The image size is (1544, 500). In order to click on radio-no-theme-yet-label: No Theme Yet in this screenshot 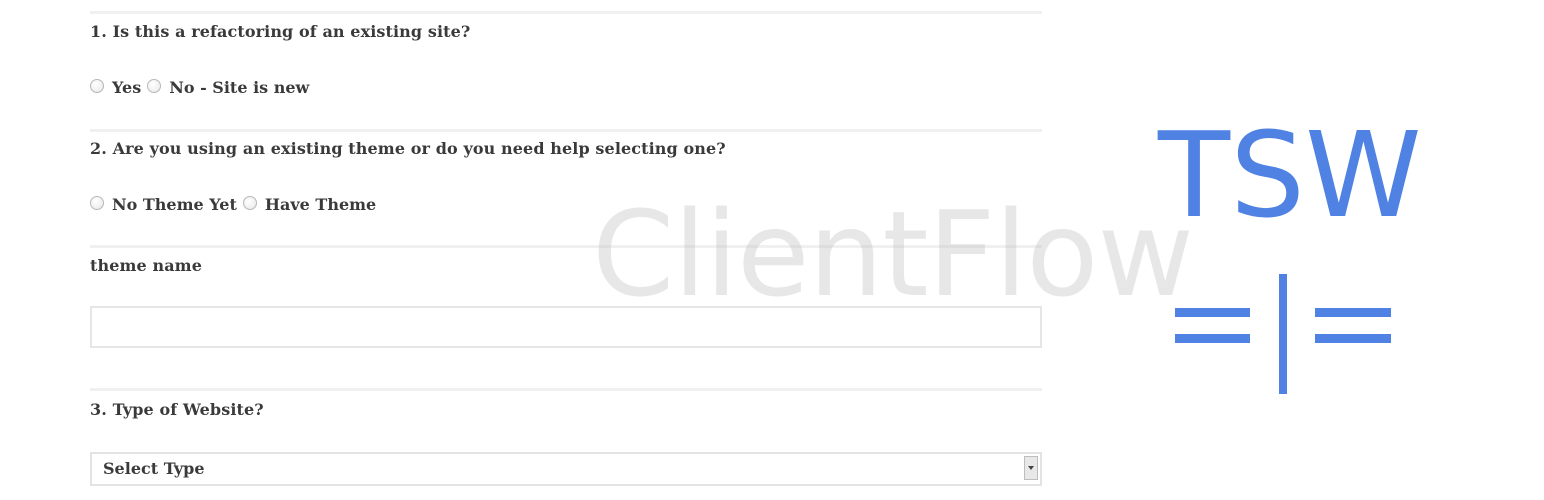, I will do `click(174, 204)`.